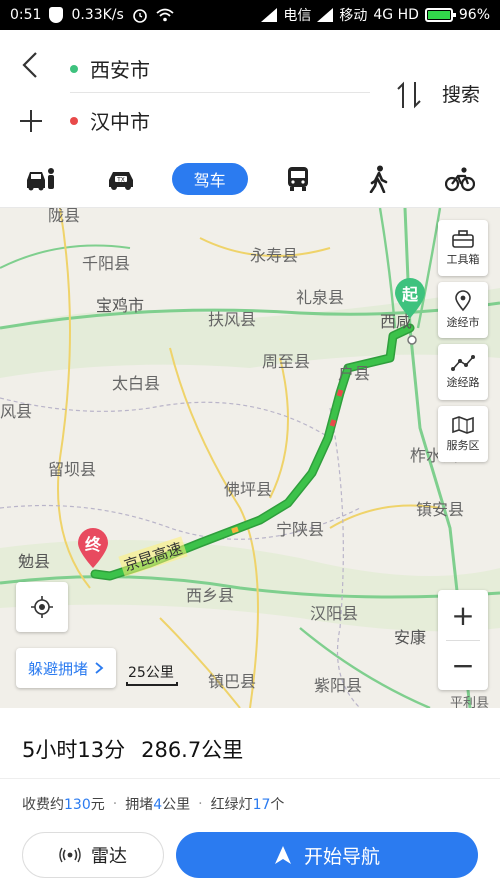 This screenshot has height=889, width=500. Describe the element at coordinates (16, 411) in the screenshot. I see `map-place: 风县` at that location.